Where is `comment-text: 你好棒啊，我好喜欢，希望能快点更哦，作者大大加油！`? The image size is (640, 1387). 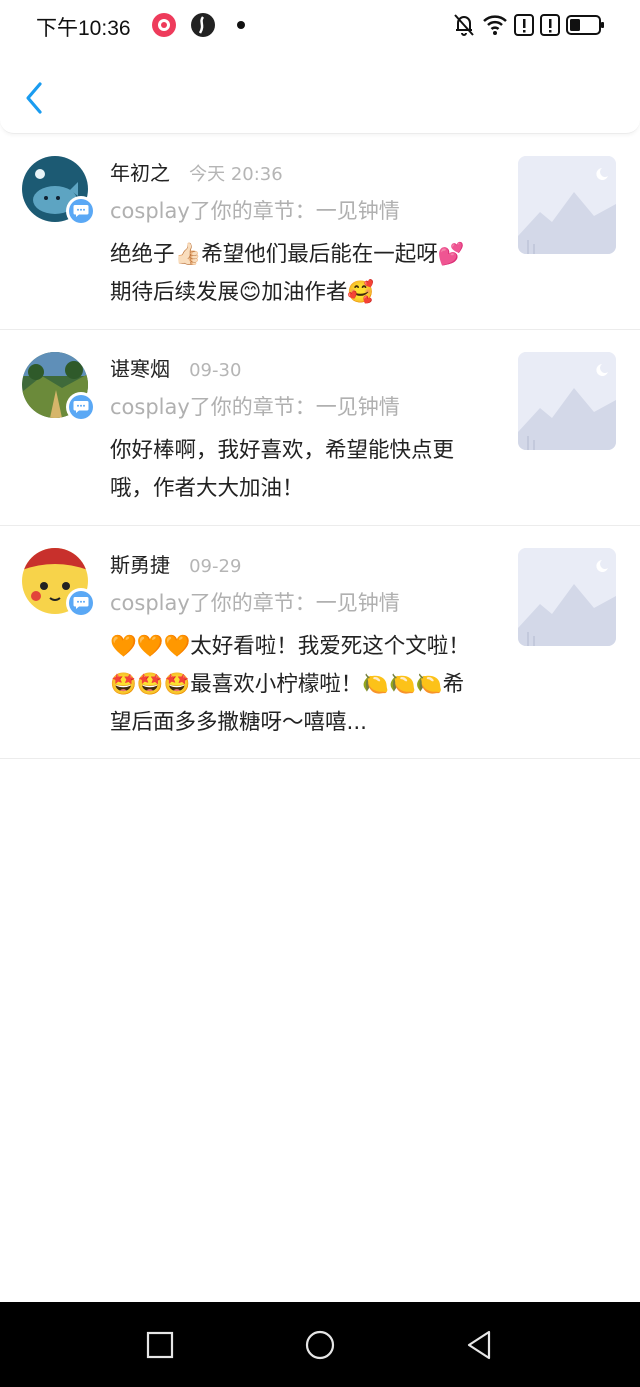 comment-text: 你好棒啊，我好喜欢，希望能快点更哦，作者大大加油！ is located at coordinates (282, 469).